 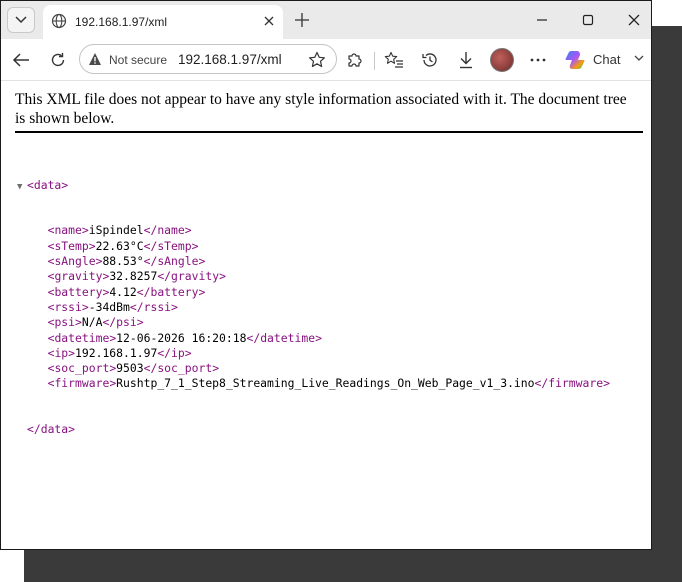 I want to click on favorites-button, so click(x=394, y=60).